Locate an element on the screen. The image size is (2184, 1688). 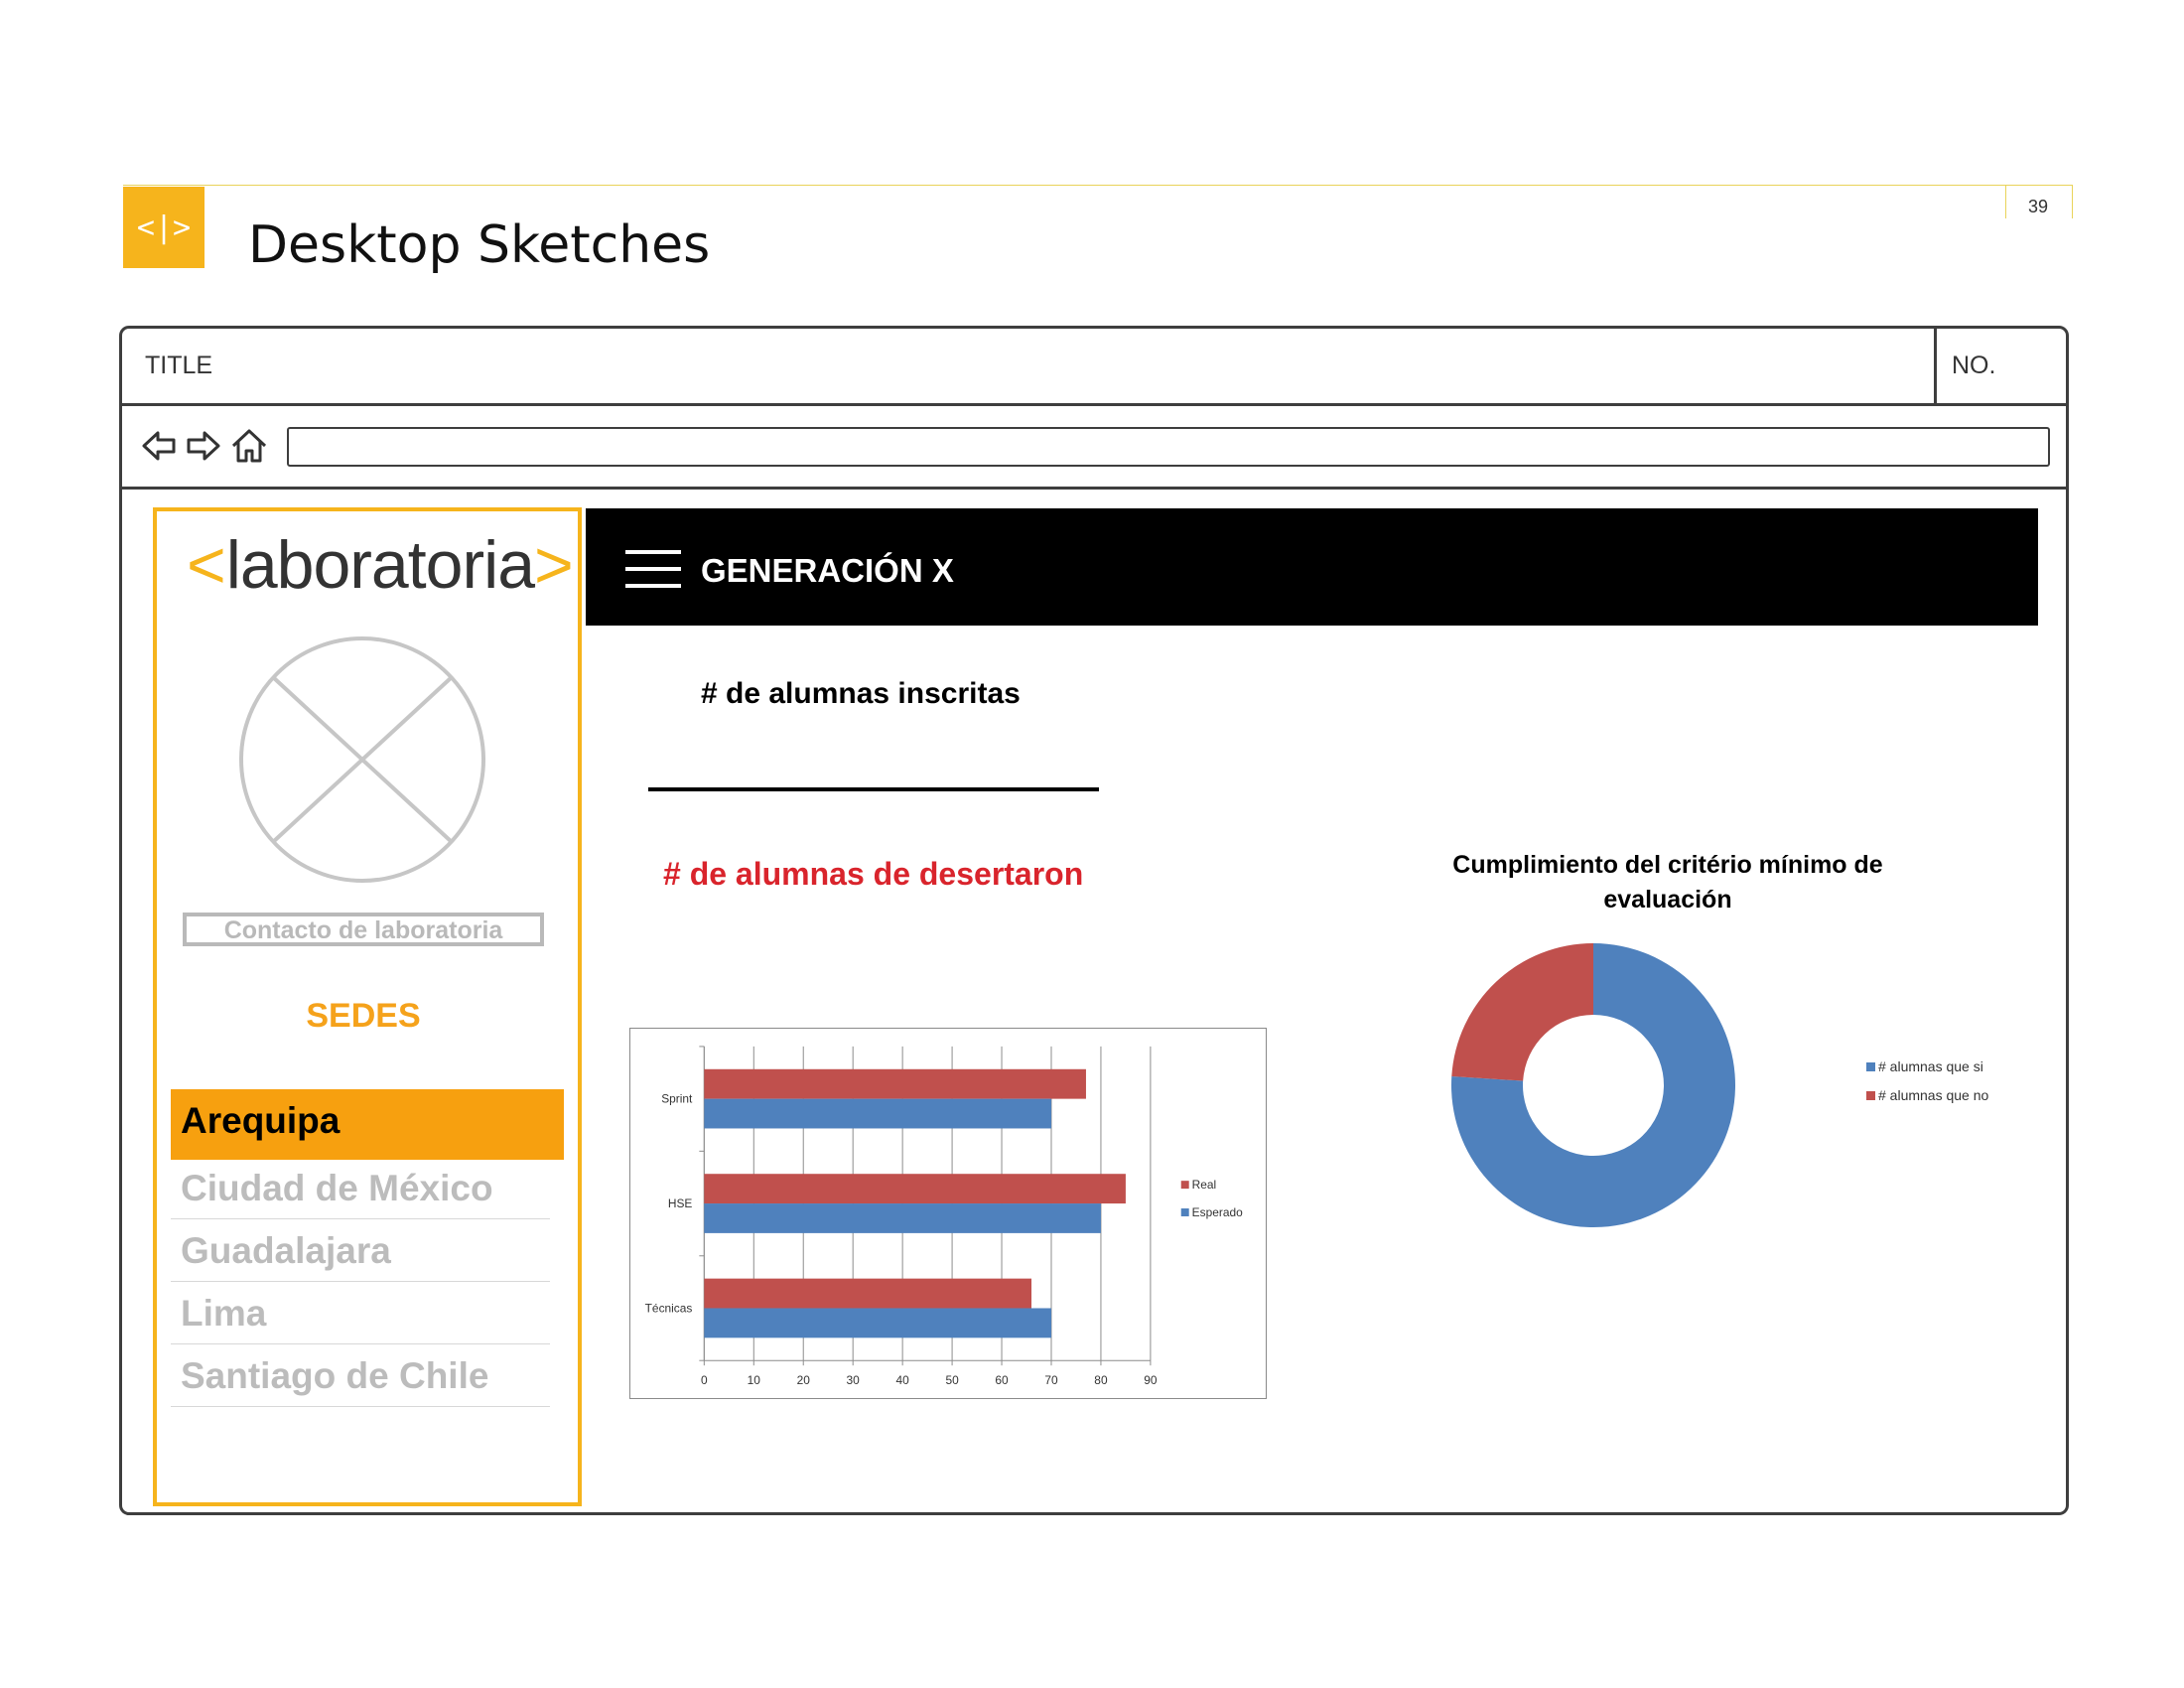
sede-item-arequipa: Arequipa is located at coordinates (367, 1124).